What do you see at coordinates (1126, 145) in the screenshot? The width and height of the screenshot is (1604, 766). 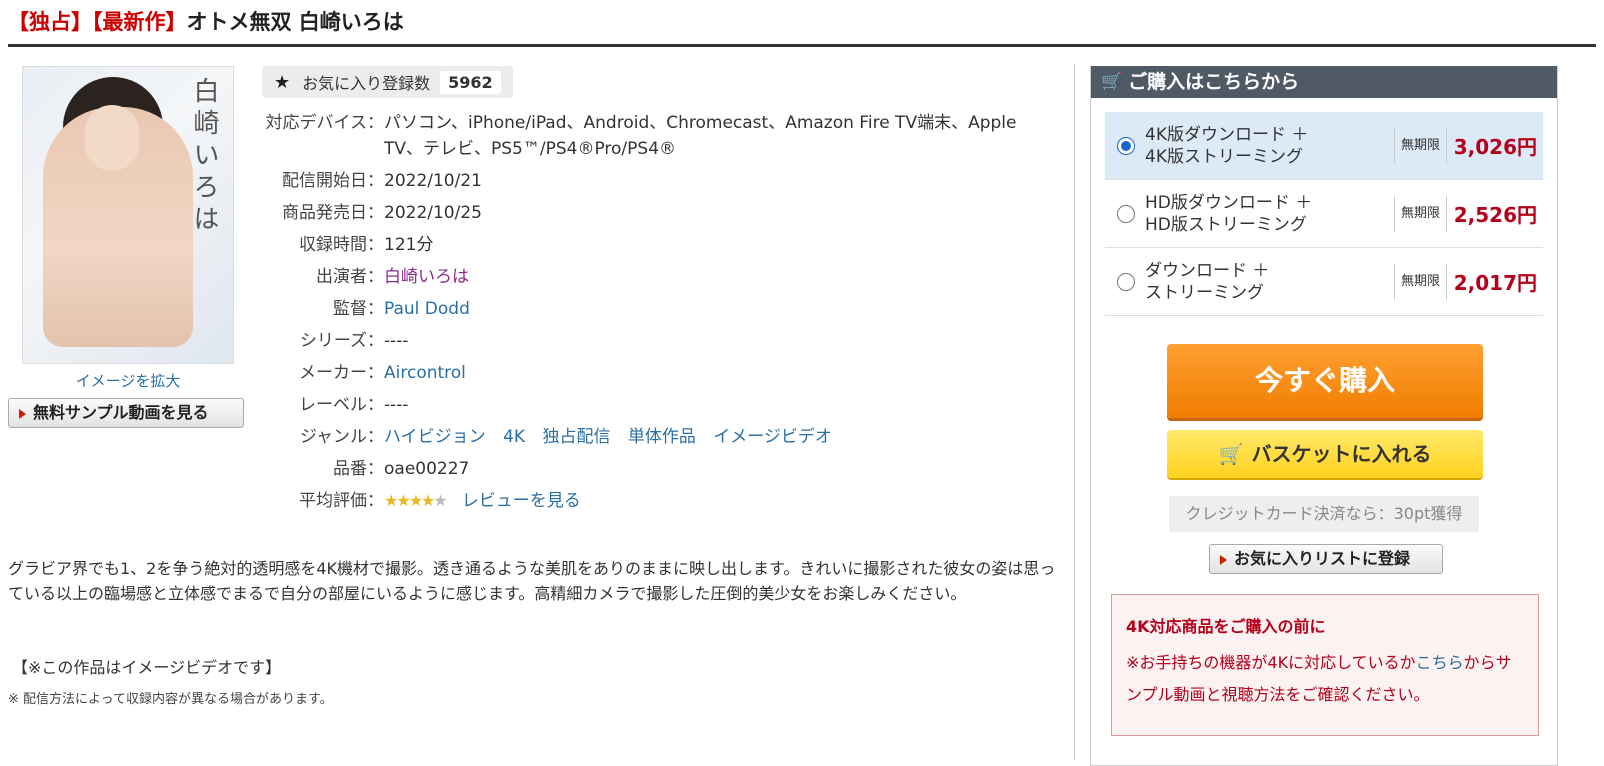 I see `radio-4k` at bounding box center [1126, 145].